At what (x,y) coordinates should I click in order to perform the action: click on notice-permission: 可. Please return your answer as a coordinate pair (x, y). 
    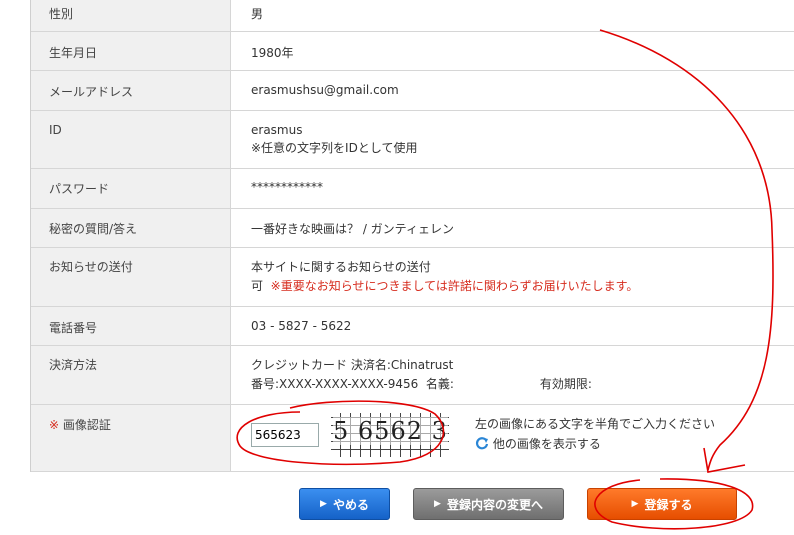
    Looking at the image, I should click on (257, 286).